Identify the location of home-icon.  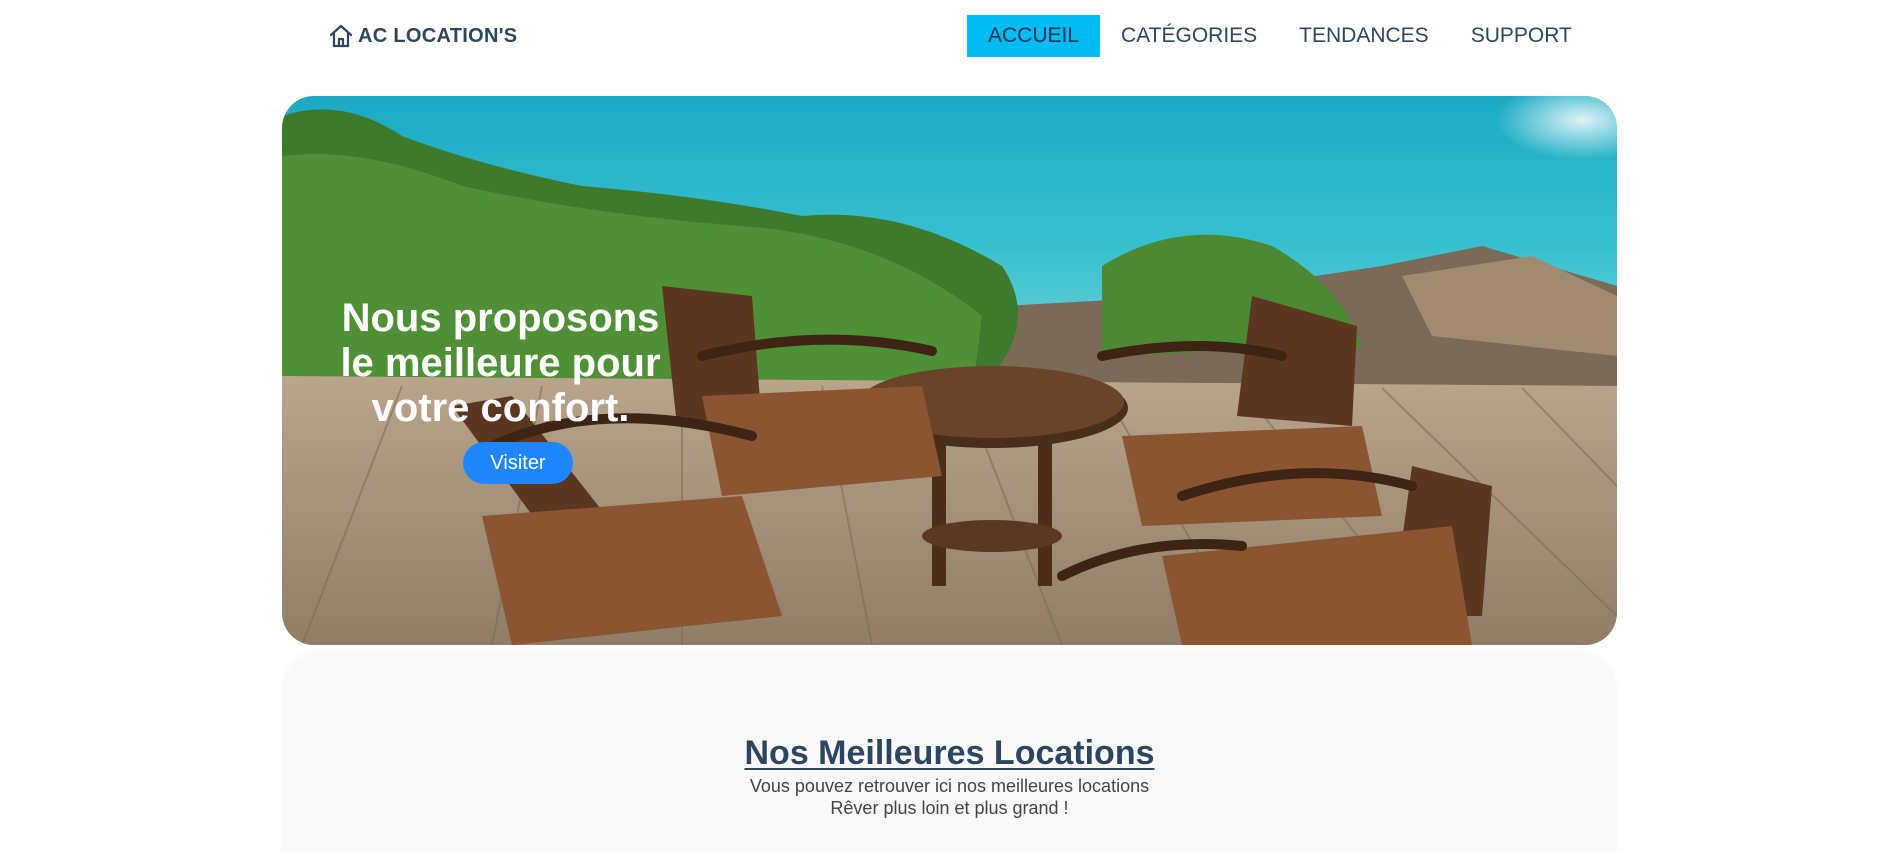
(341, 36).